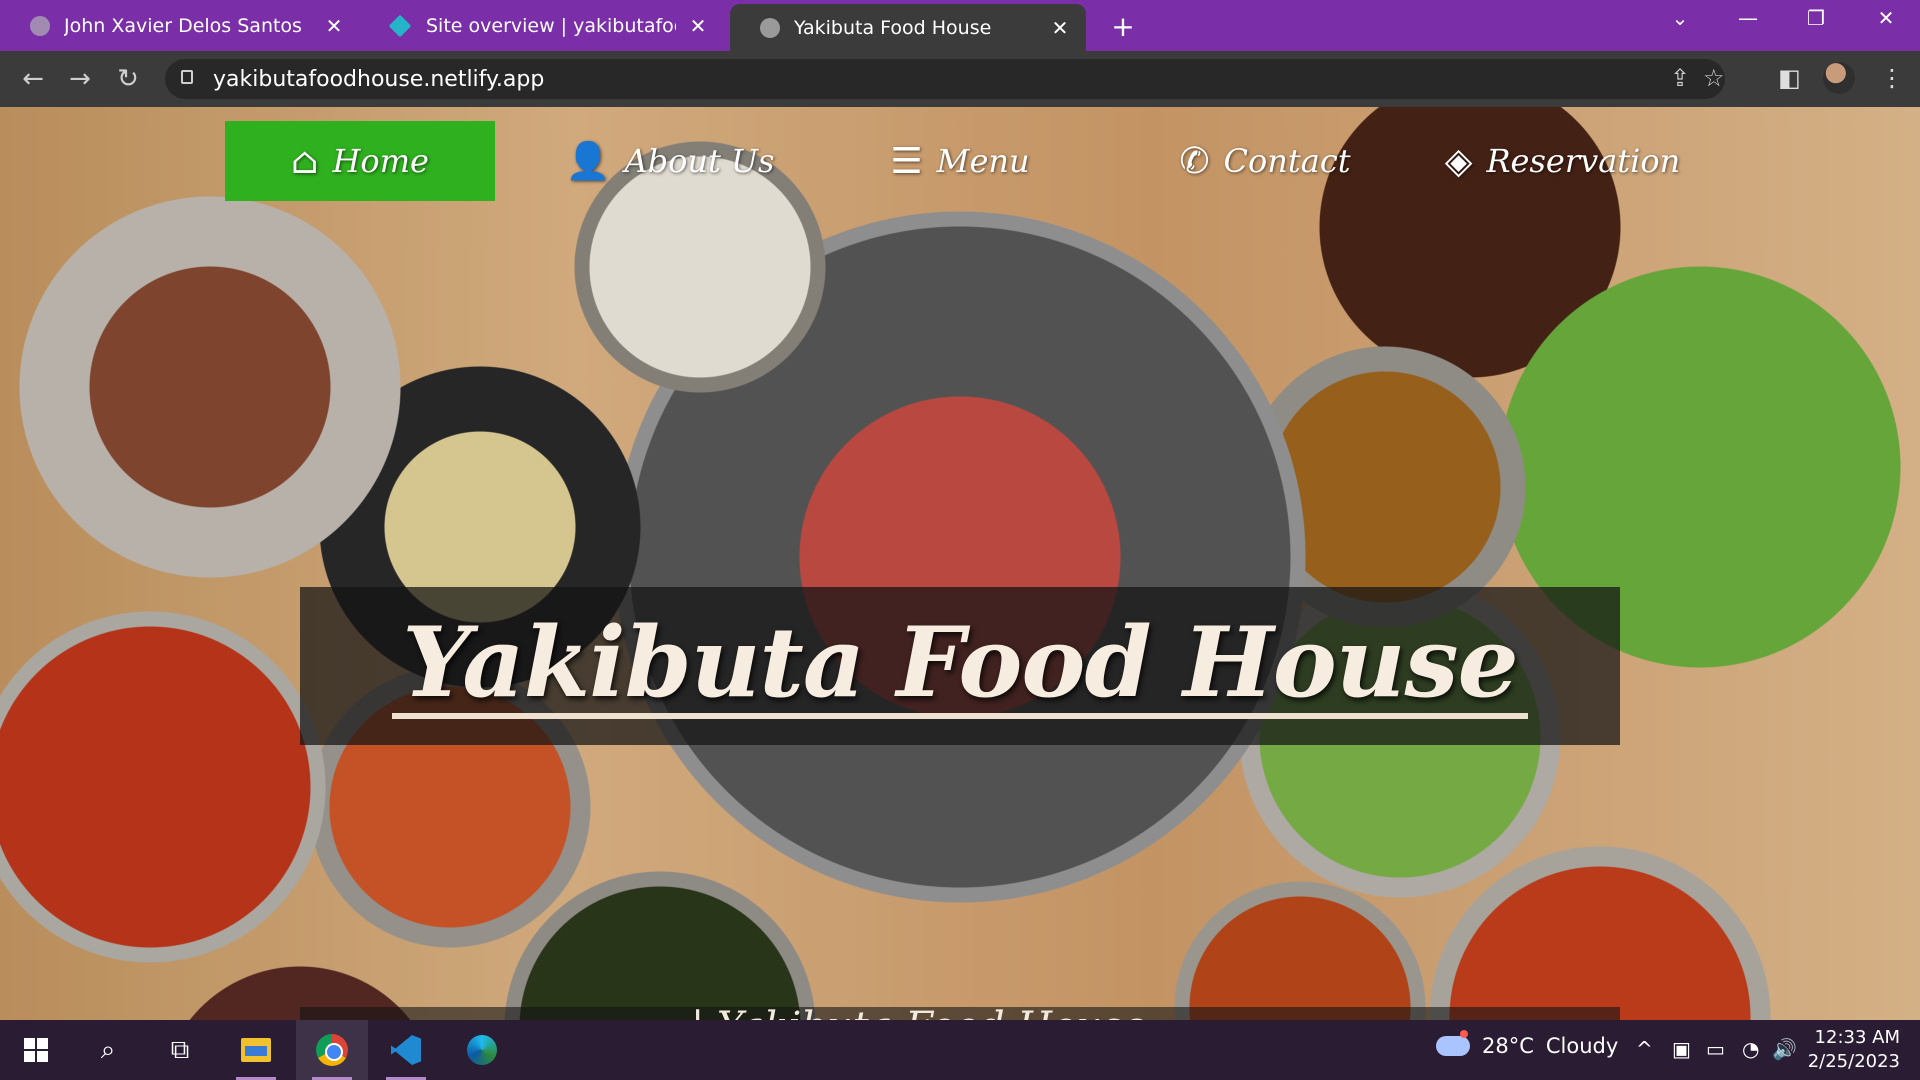  What do you see at coordinates (906, 161) in the screenshot?
I see `hamburger-icon: ☰` at bounding box center [906, 161].